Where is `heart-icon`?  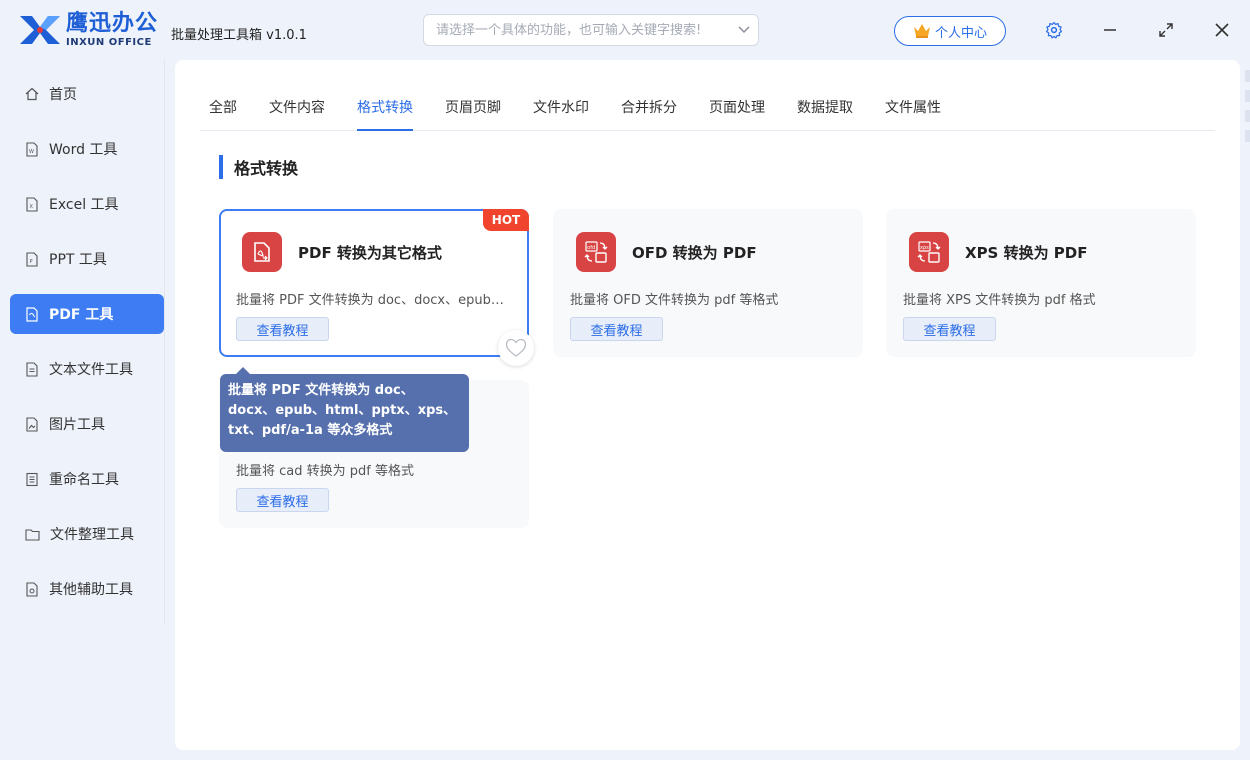
heart-icon is located at coordinates (516, 347).